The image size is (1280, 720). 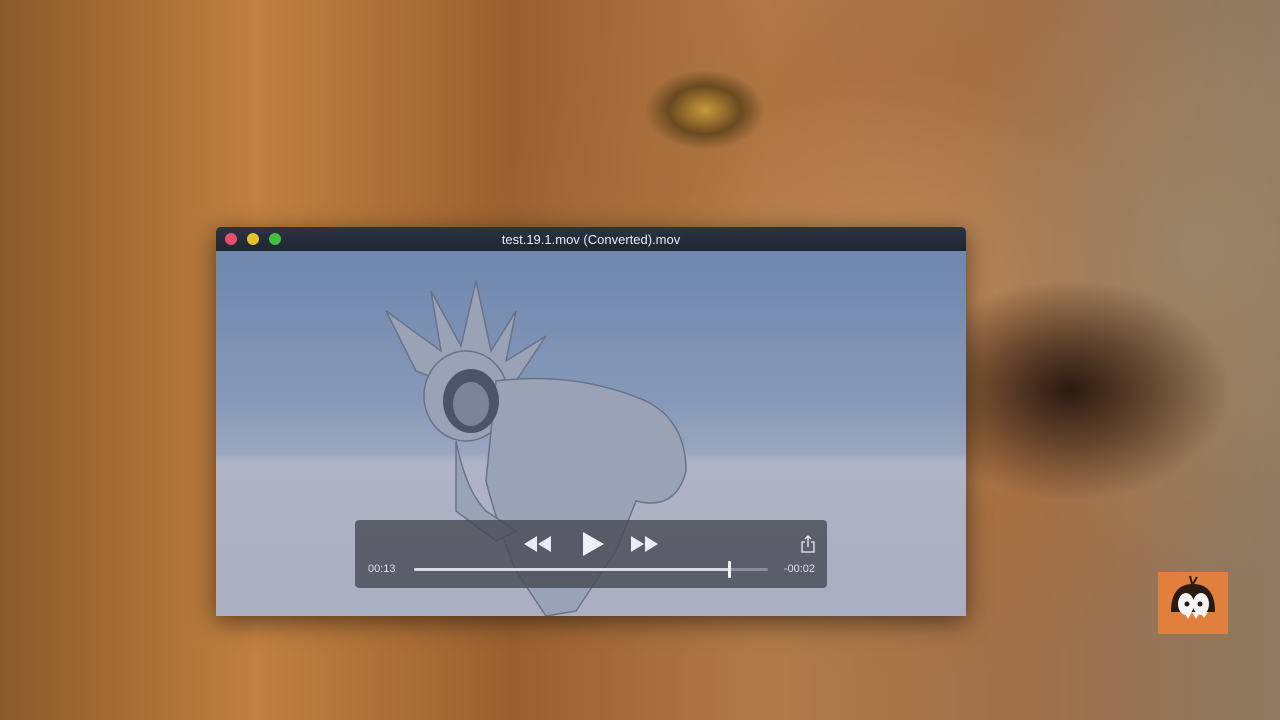 I want to click on scrubber-thumb, so click(x=730, y=569).